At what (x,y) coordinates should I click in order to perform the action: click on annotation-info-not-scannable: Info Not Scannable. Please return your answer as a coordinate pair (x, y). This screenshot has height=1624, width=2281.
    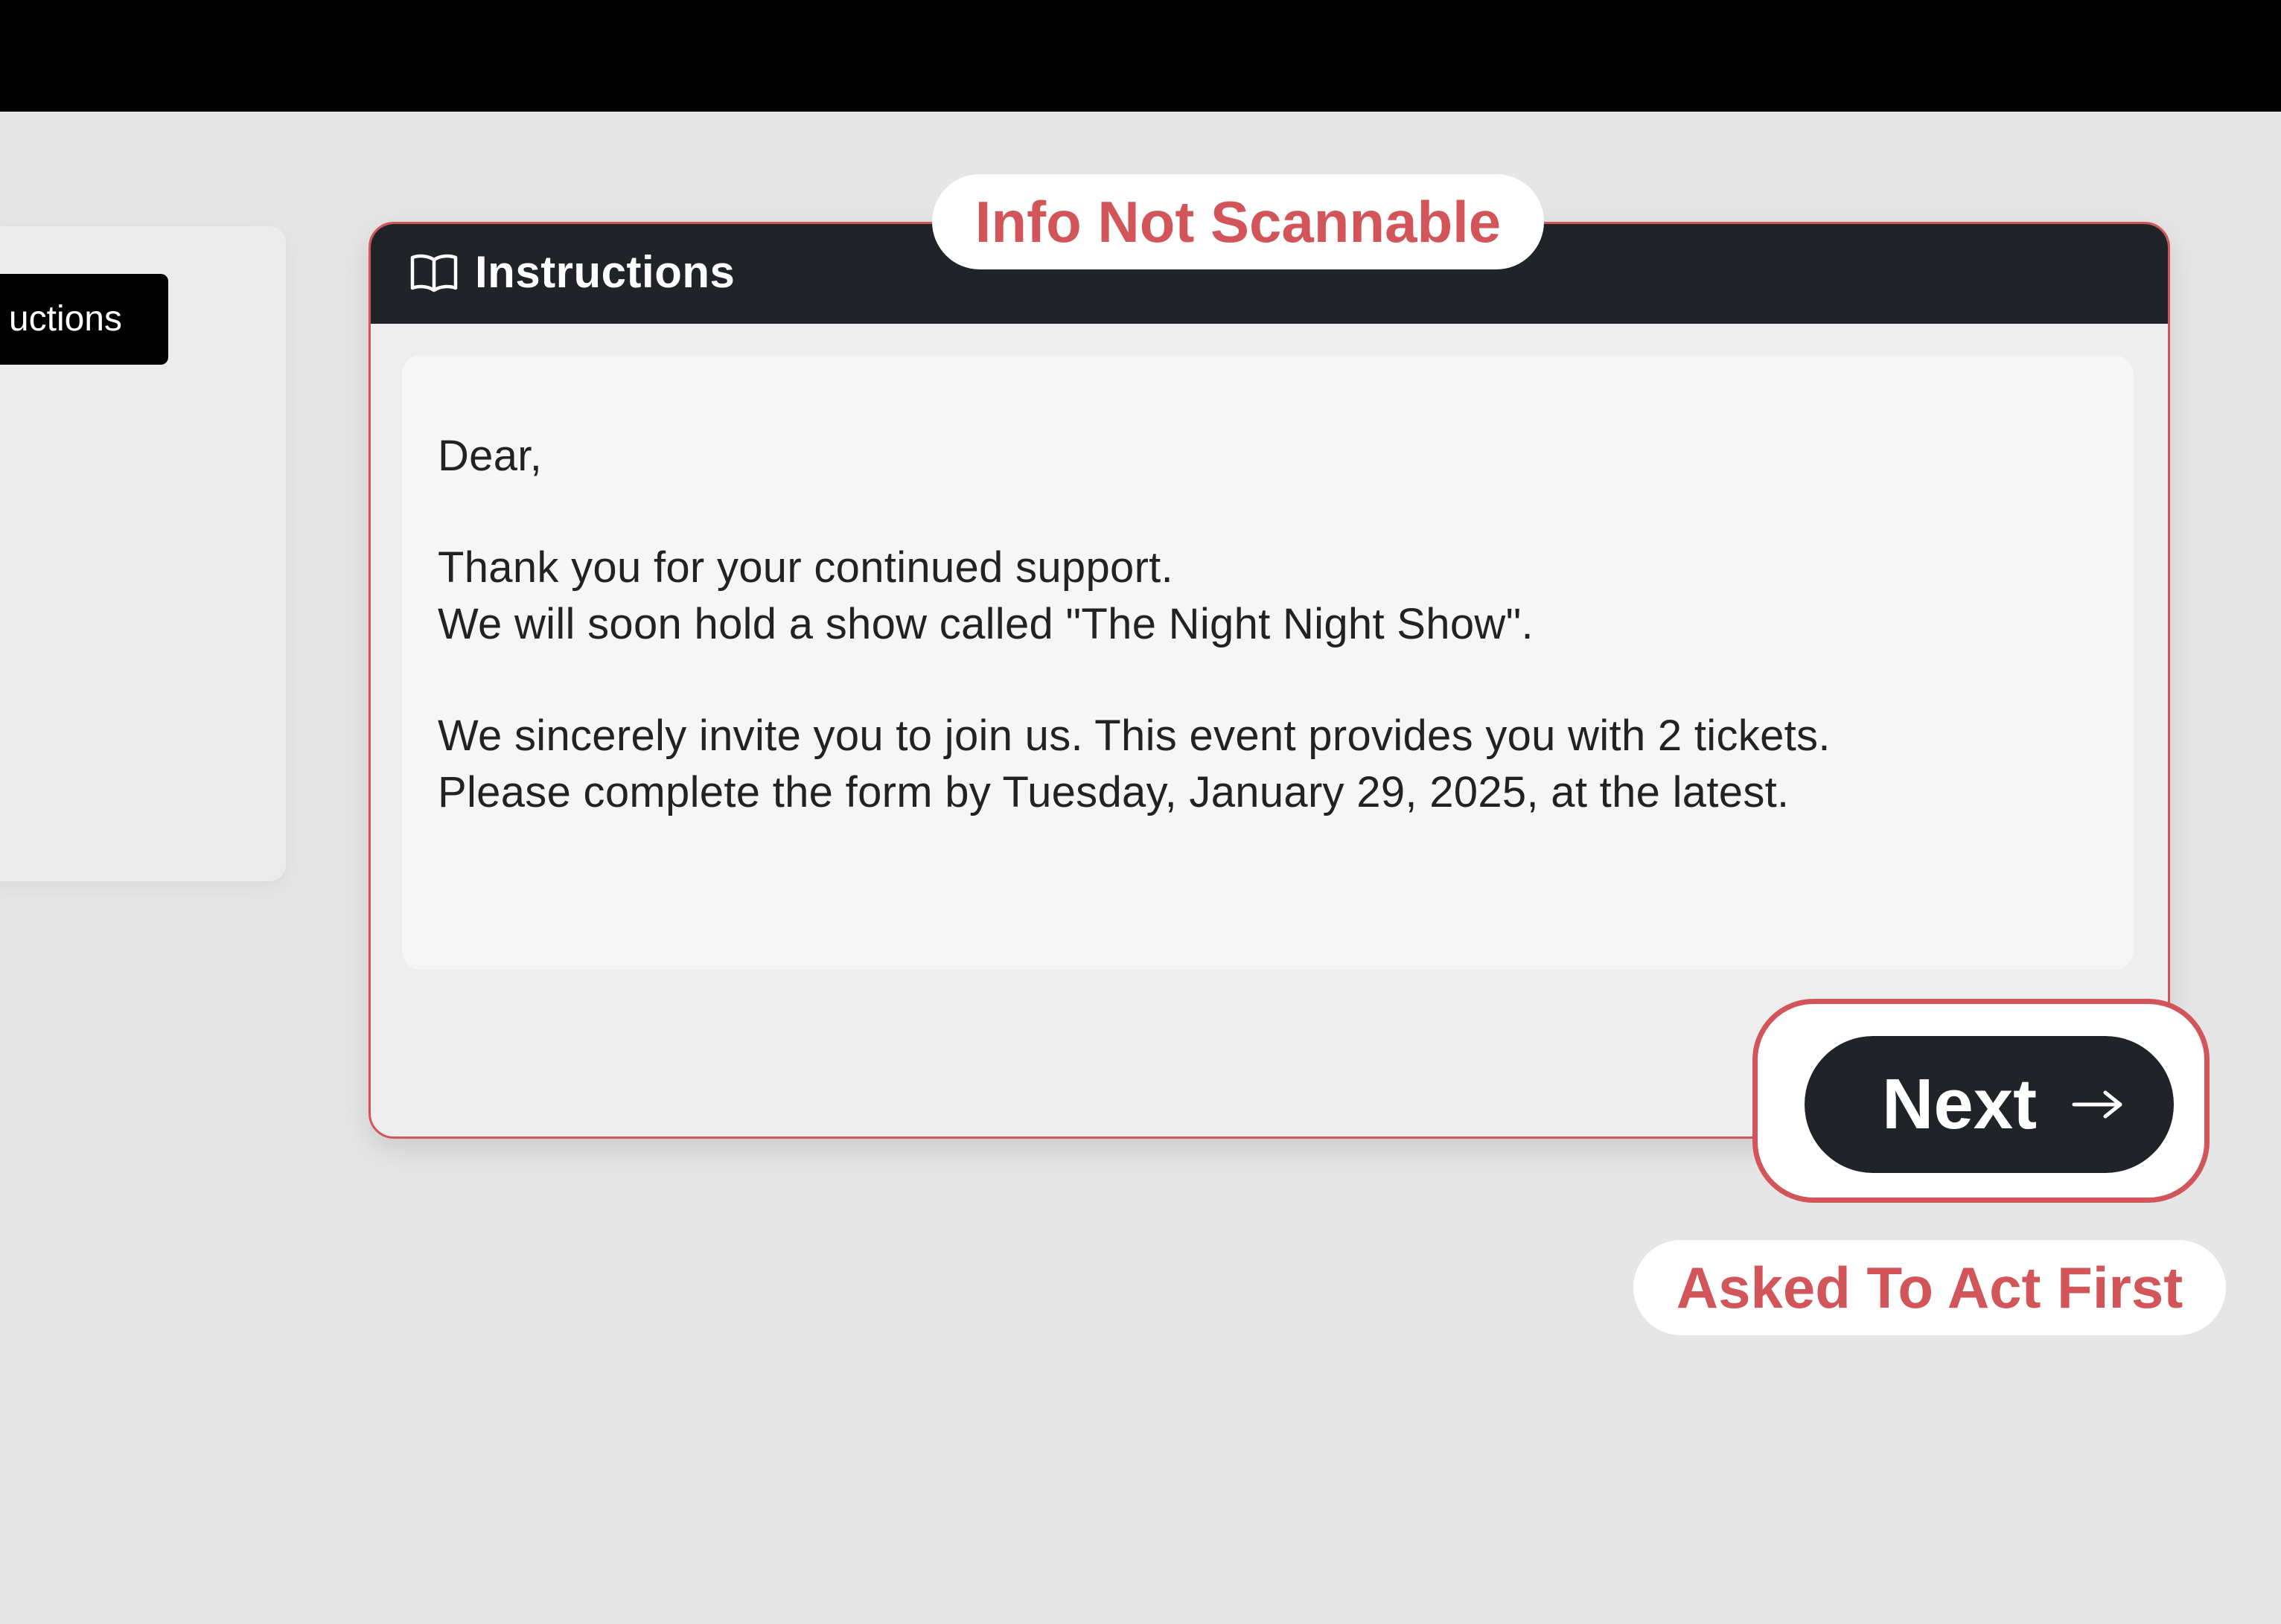
    Looking at the image, I should click on (1238, 222).